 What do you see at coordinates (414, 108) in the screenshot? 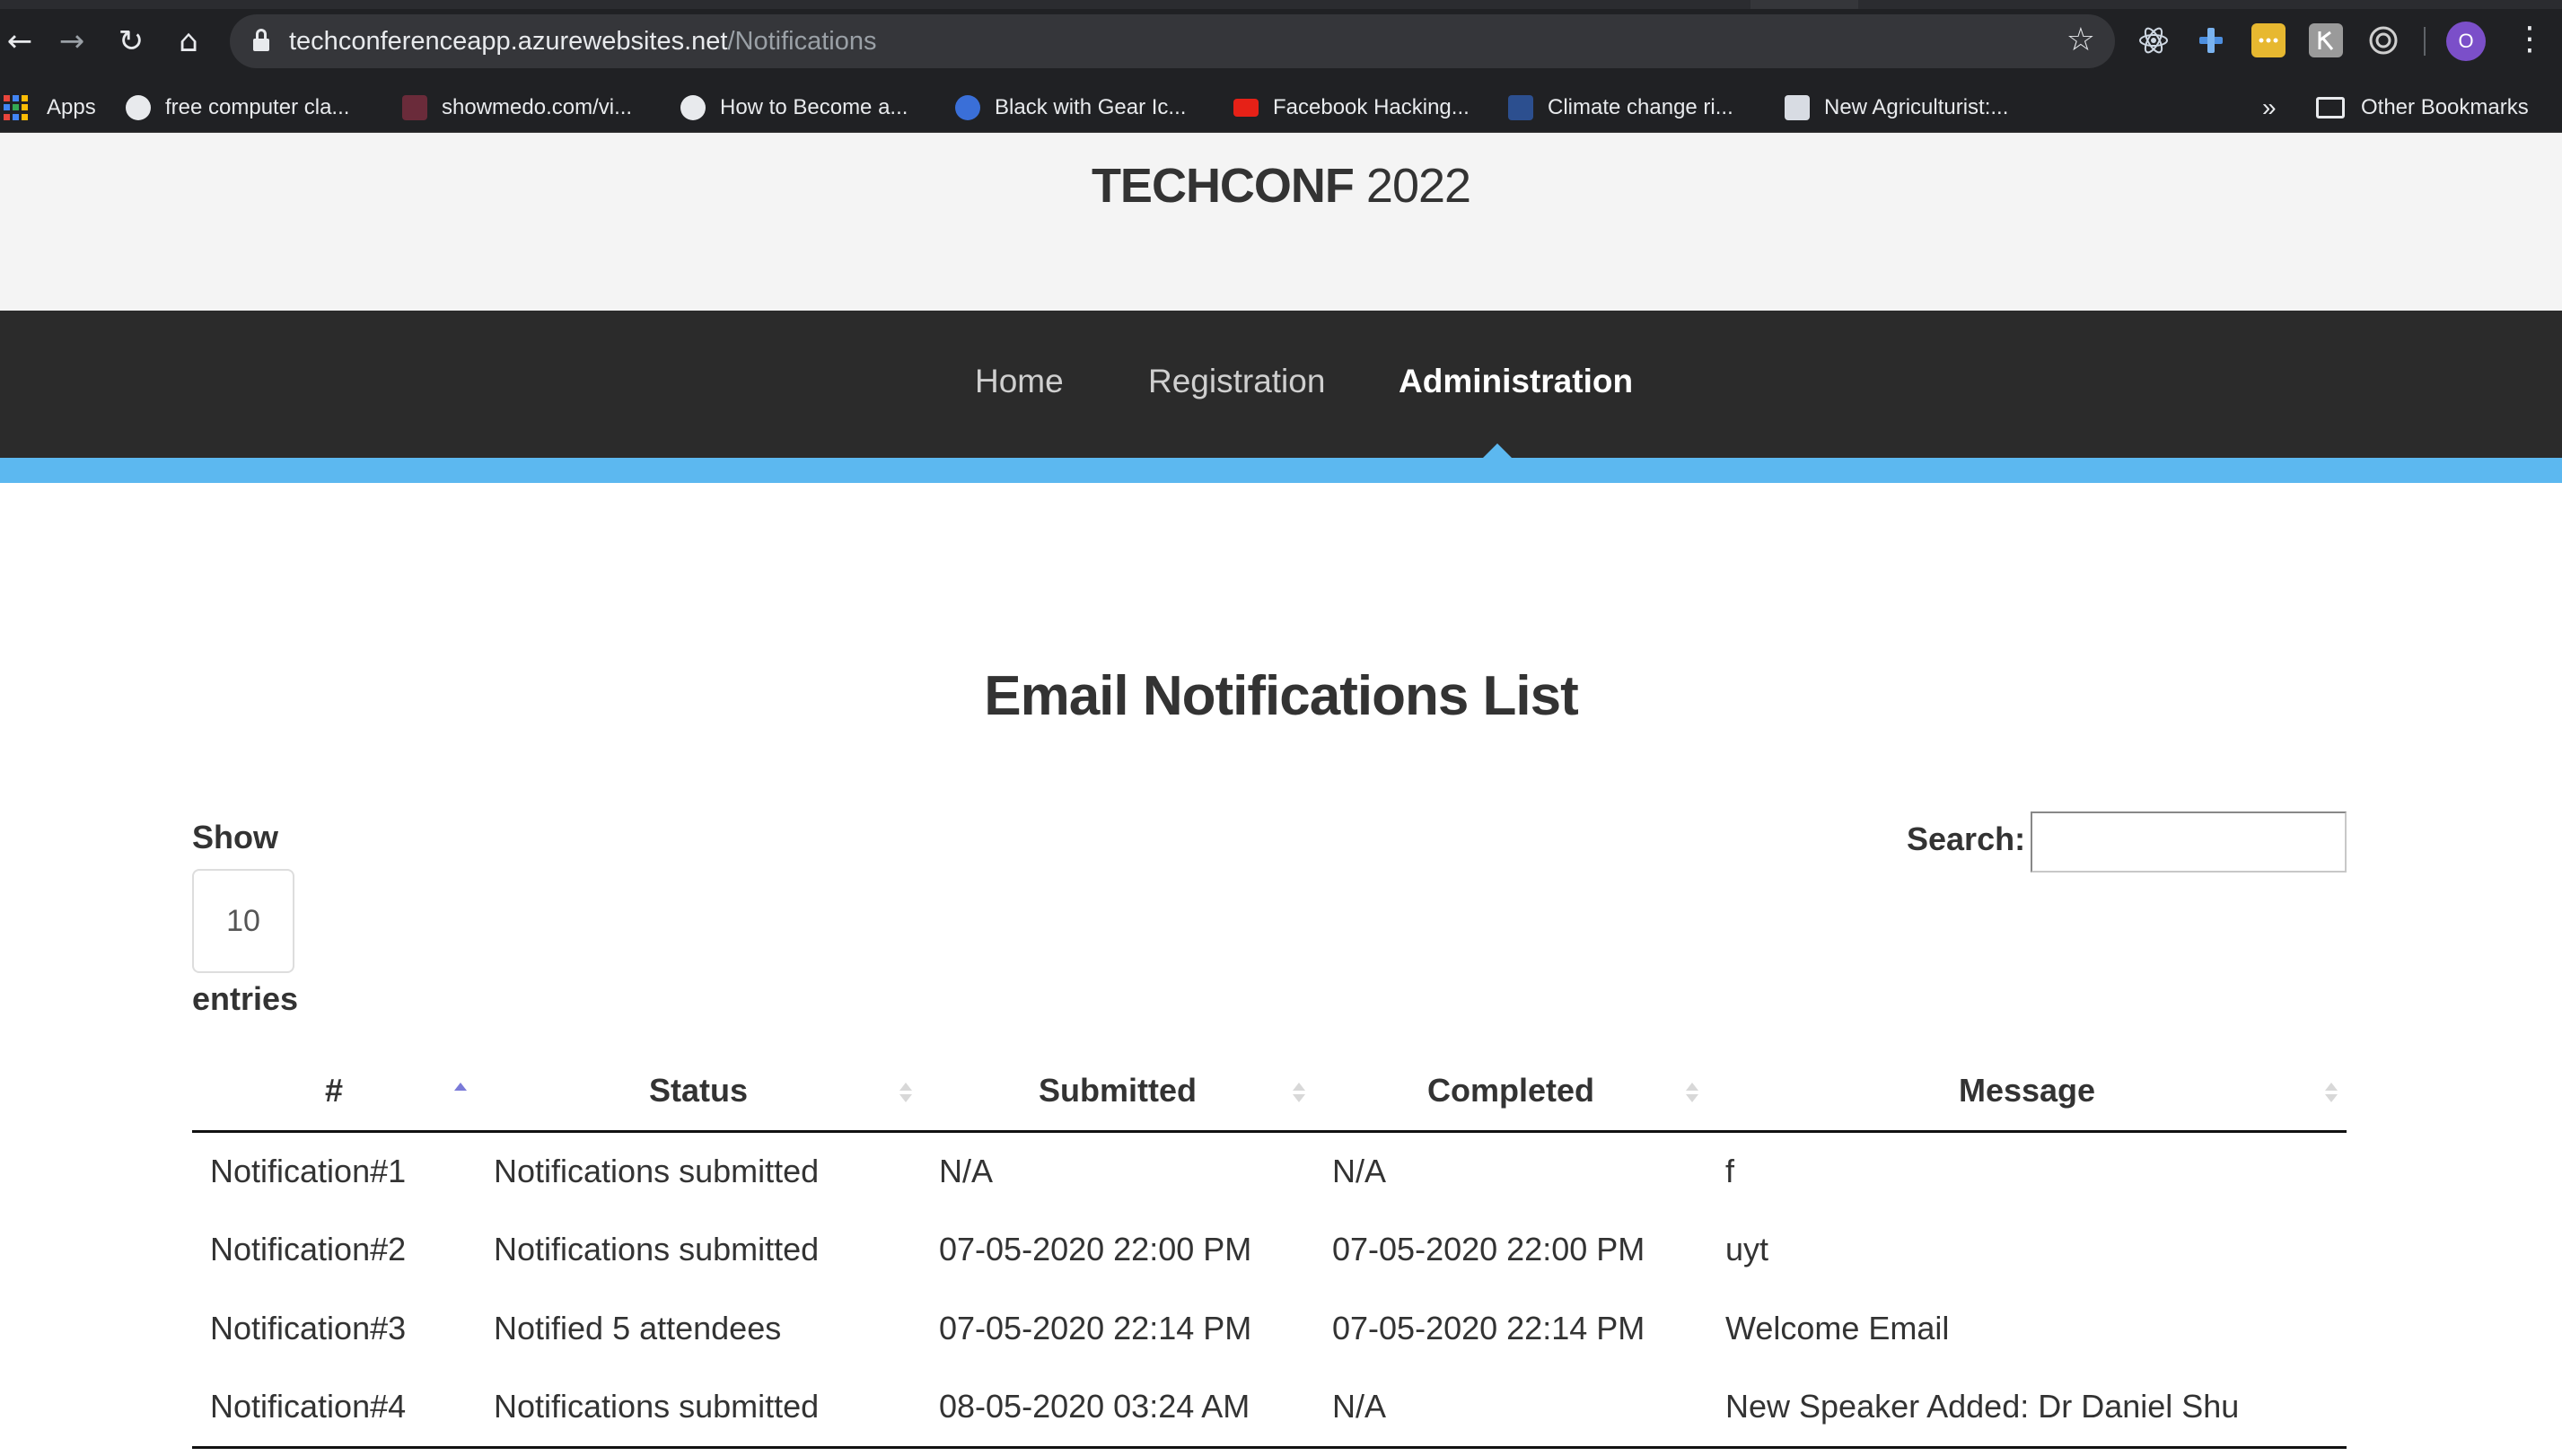
I see `showmedo-icon` at bounding box center [414, 108].